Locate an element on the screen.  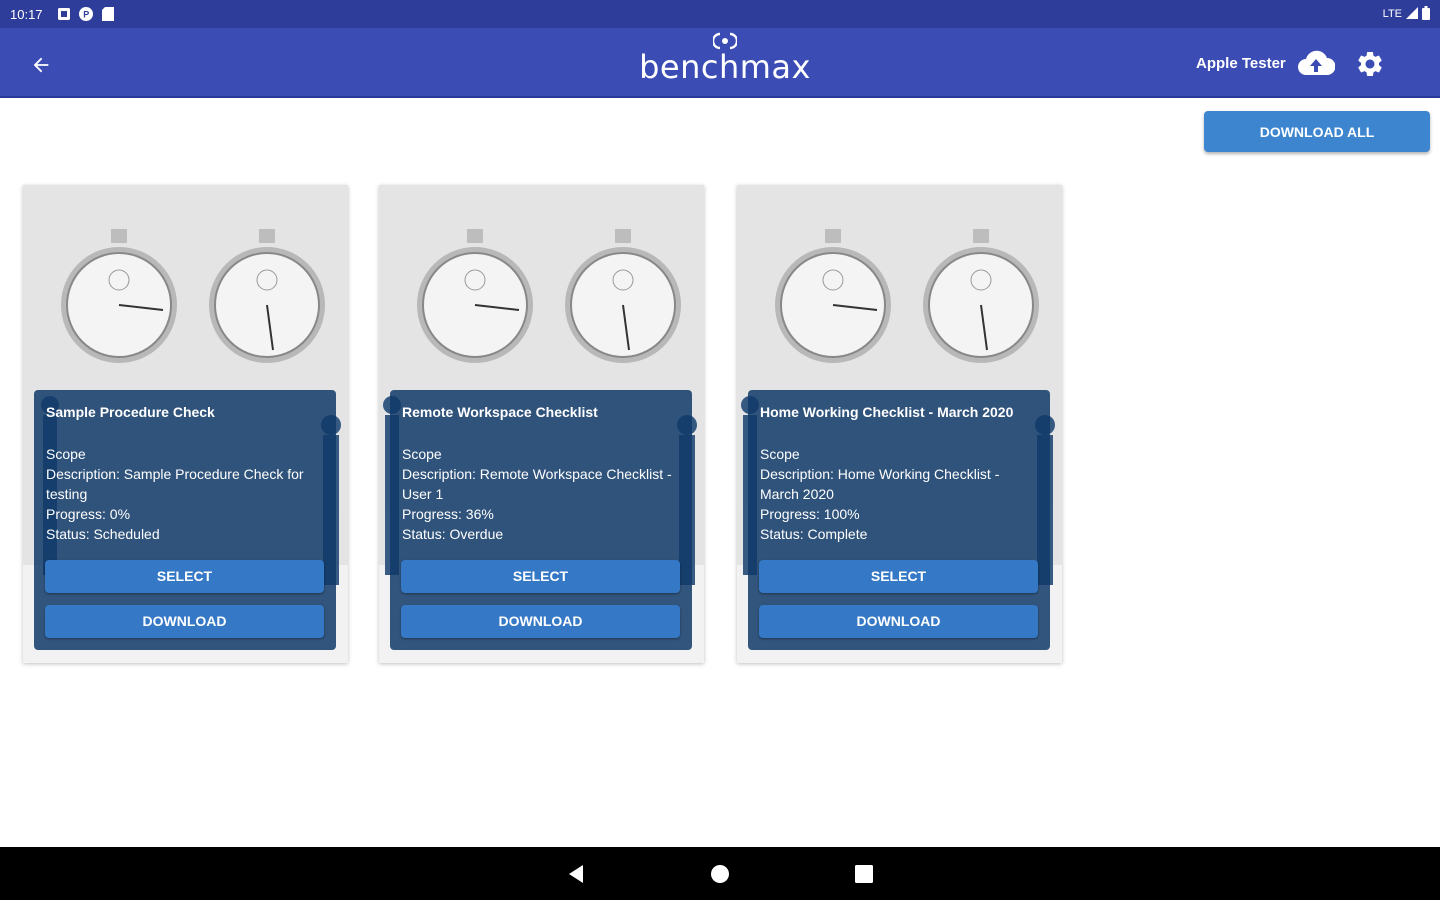
svg-text: P is located at coordinates (86, 15).